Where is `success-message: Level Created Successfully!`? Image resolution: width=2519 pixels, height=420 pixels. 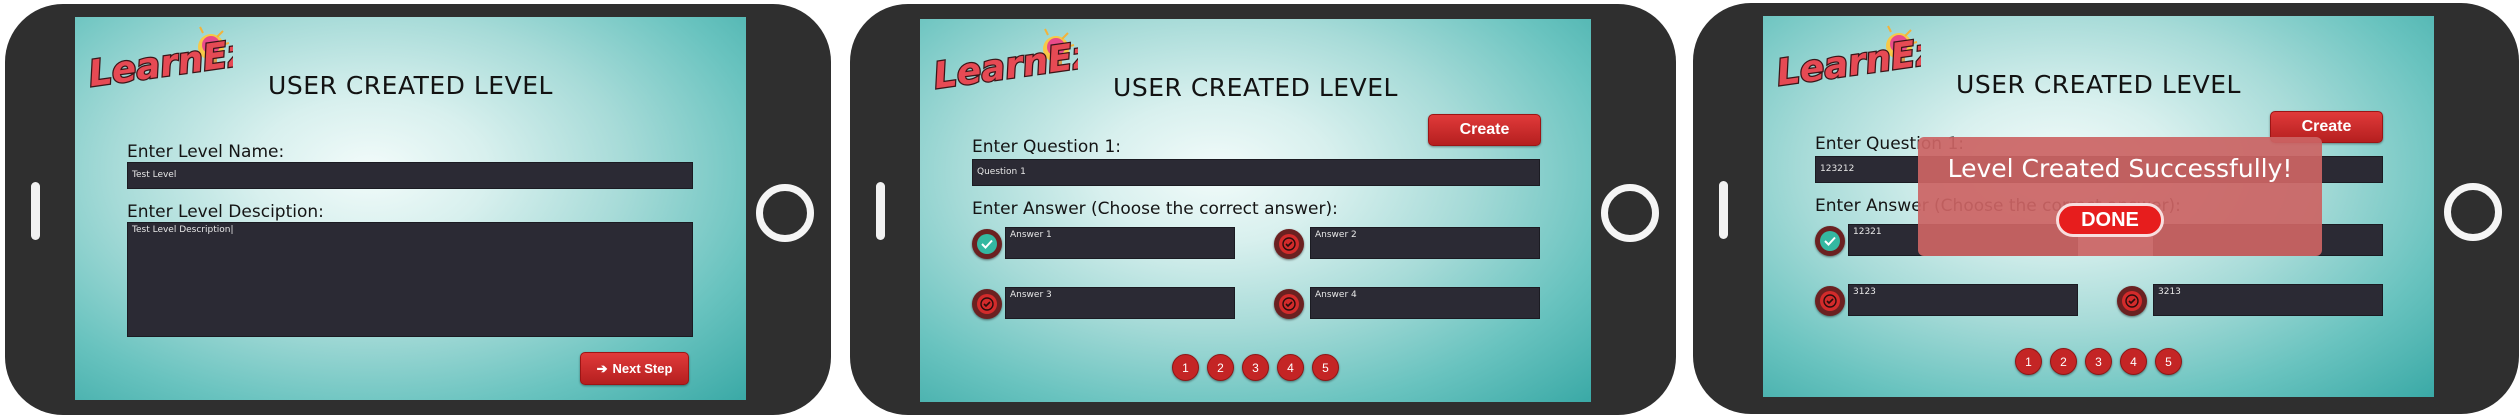 success-message: Level Created Successfully! is located at coordinates (2120, 168).